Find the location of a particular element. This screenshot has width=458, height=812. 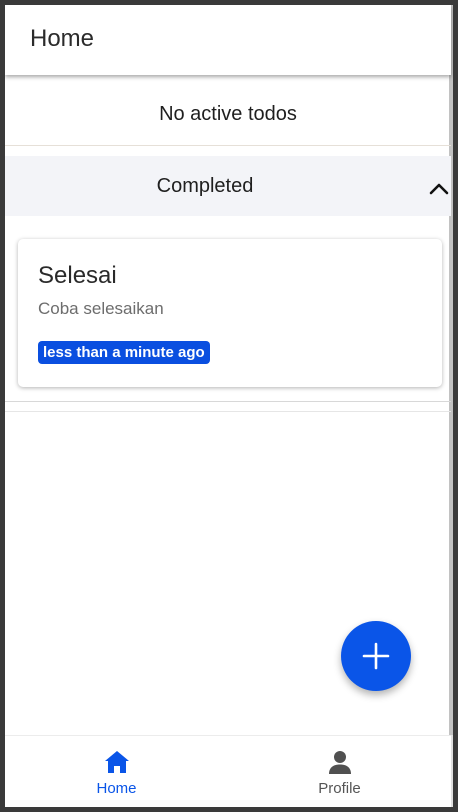

nav-item-home: Home is located at coordinates (116, 771).